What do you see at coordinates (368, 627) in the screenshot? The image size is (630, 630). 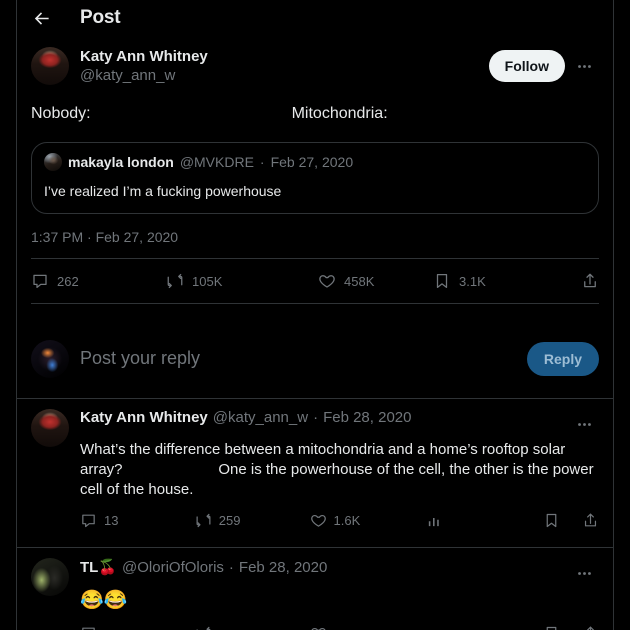 I see `like-action` at bounding box center [368, 627].